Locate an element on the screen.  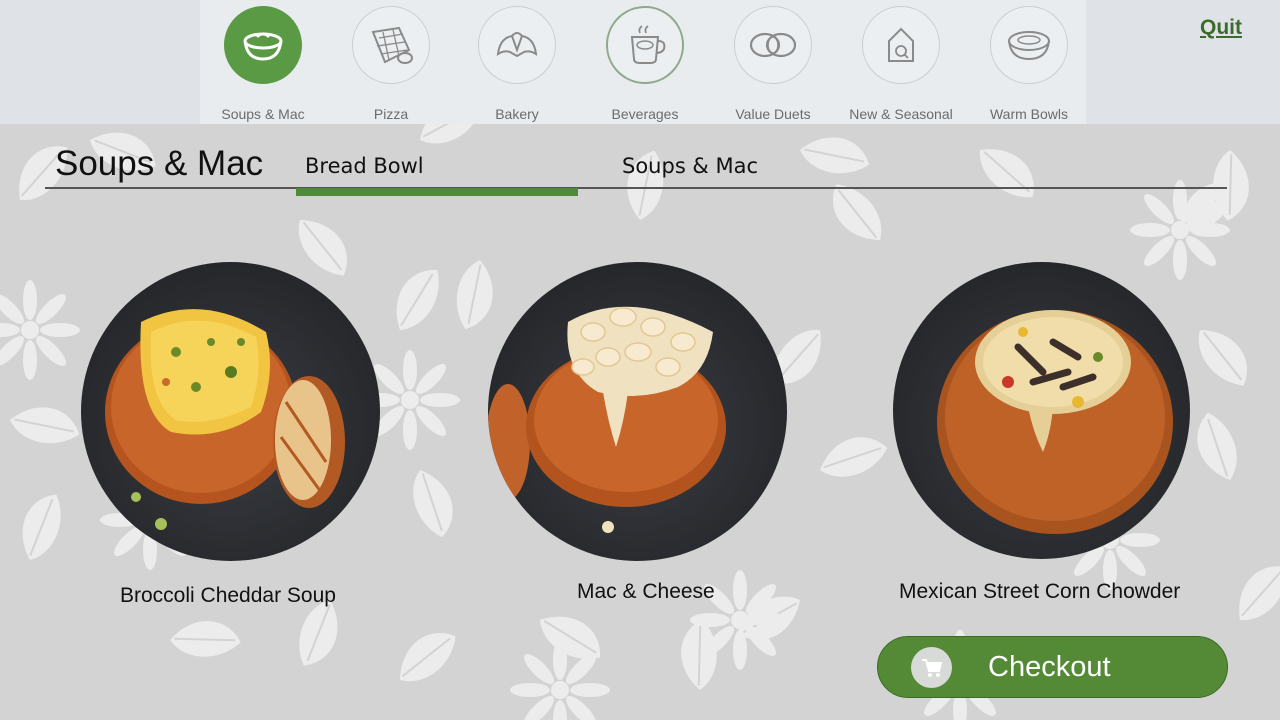
category-label: Warm Bowls is located at coordinates (1029, 114).